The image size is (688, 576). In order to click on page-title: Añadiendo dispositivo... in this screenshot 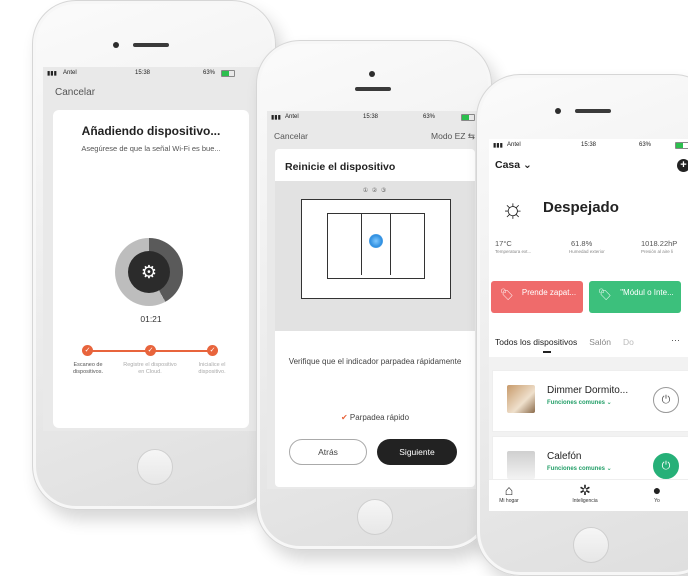, I will do `click(151, 131)`.